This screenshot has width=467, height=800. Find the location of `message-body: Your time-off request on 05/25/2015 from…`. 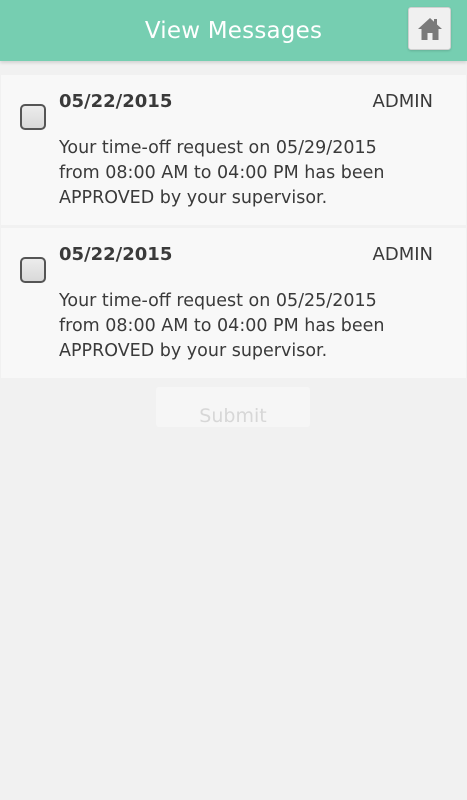

message-body: Your time-off request on 05/25/2015 from… is located at coordinates (222, 326).